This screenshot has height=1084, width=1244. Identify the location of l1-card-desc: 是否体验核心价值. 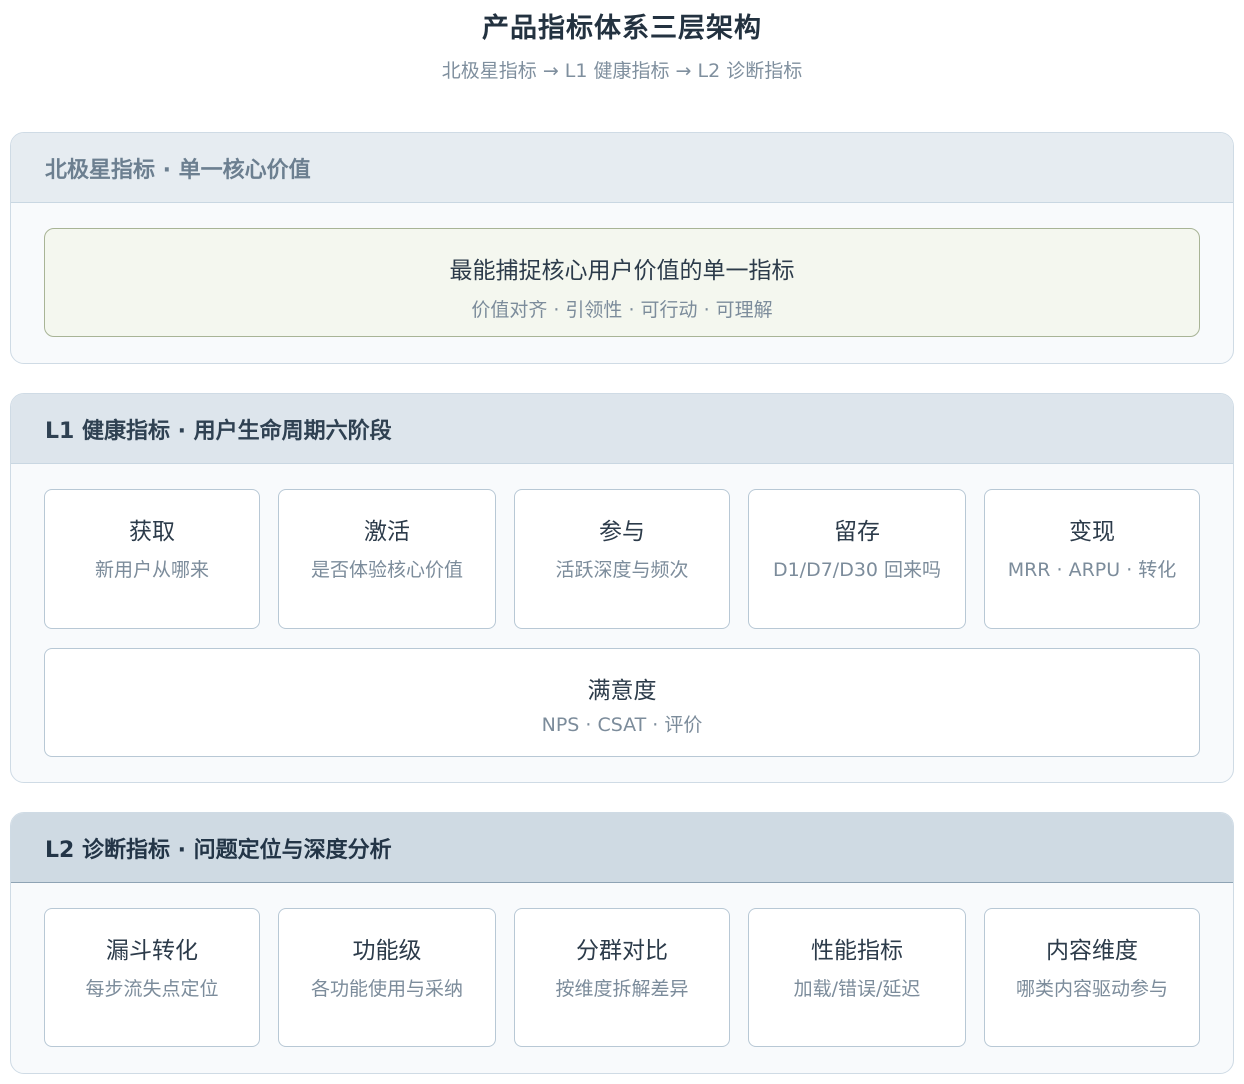
(386, 570).